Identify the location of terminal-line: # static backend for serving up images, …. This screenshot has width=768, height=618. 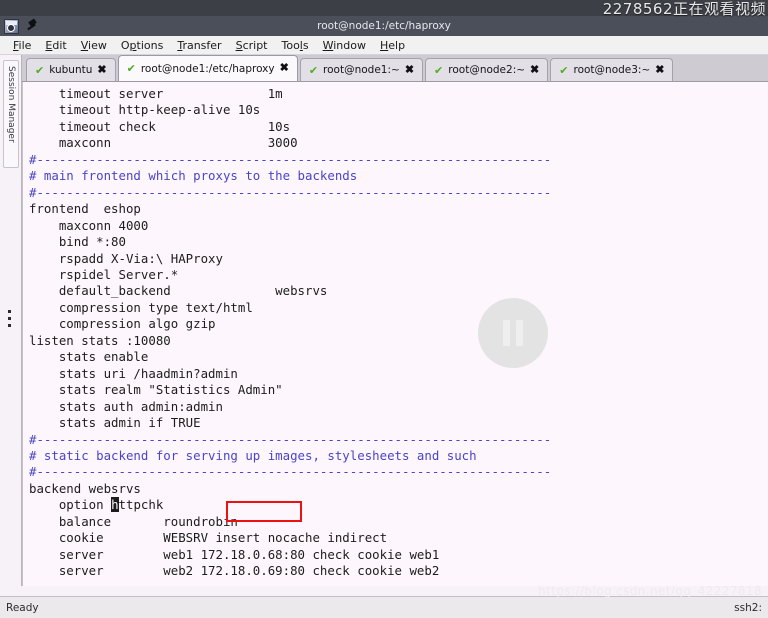
(253, 455).